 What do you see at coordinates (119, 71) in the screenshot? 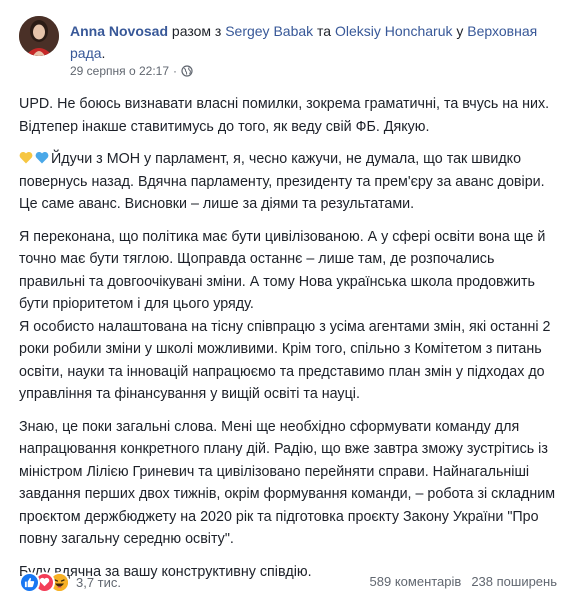
I see `post-timestamp: 29 серпня о 22:17` at bounding box center [119, 71].